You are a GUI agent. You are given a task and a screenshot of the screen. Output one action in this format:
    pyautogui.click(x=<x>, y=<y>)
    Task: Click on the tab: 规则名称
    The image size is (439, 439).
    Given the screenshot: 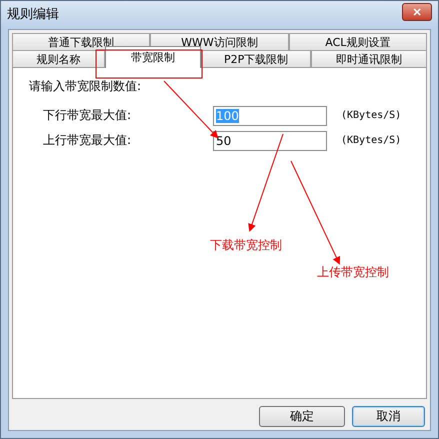 What is the action you would take?
    pyautogui.click(x=58, y=58)
    